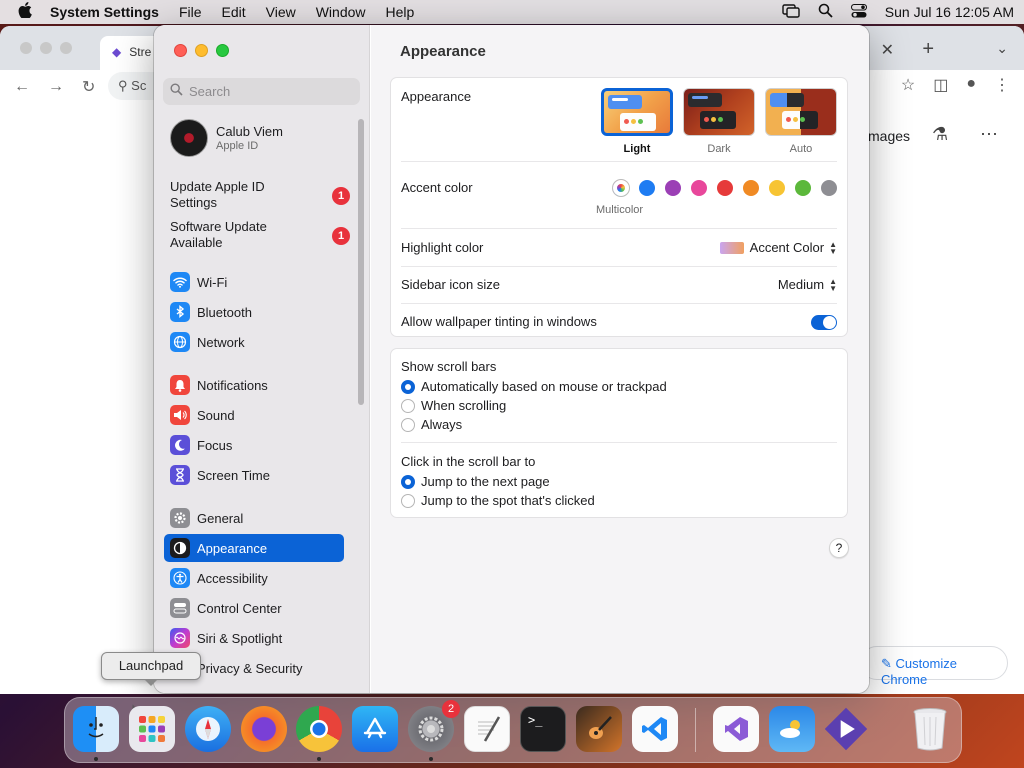  What do you see at coordinates (778, 247) in the screenshot?
I see `highlight-color-popup: Accent Color ▲ ▼` at bounding box center [778, 247].